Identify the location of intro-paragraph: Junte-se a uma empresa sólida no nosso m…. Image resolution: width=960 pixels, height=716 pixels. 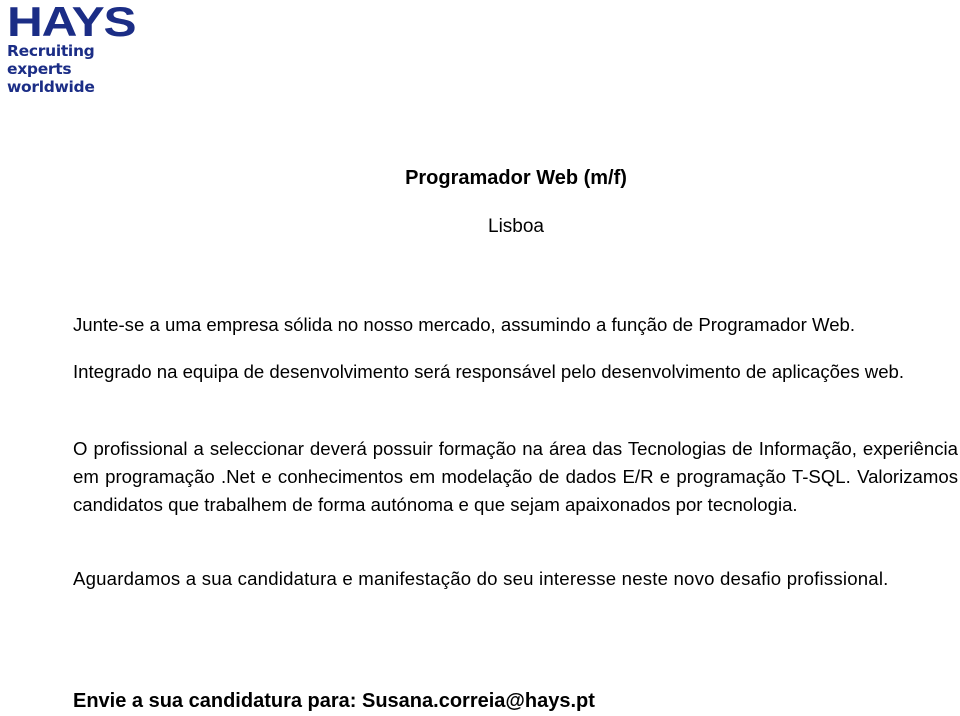
(464, 324).